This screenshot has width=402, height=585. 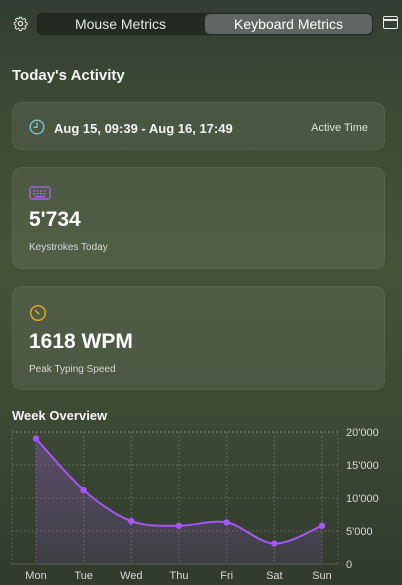 I want to click on metrics-segmented-control: Mouse Metrics Keyboard Metrics, so click(x=205, y=24).